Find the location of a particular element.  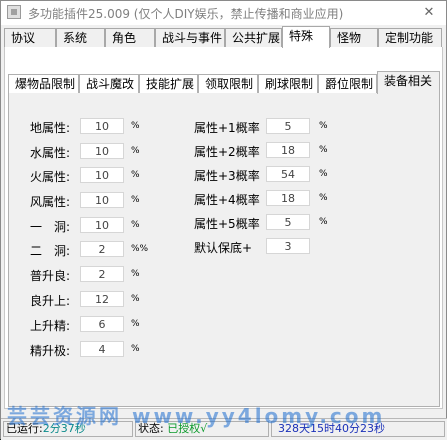

remaining-cell: 328天15时40分23秒 is located at coordinates (358, 429).